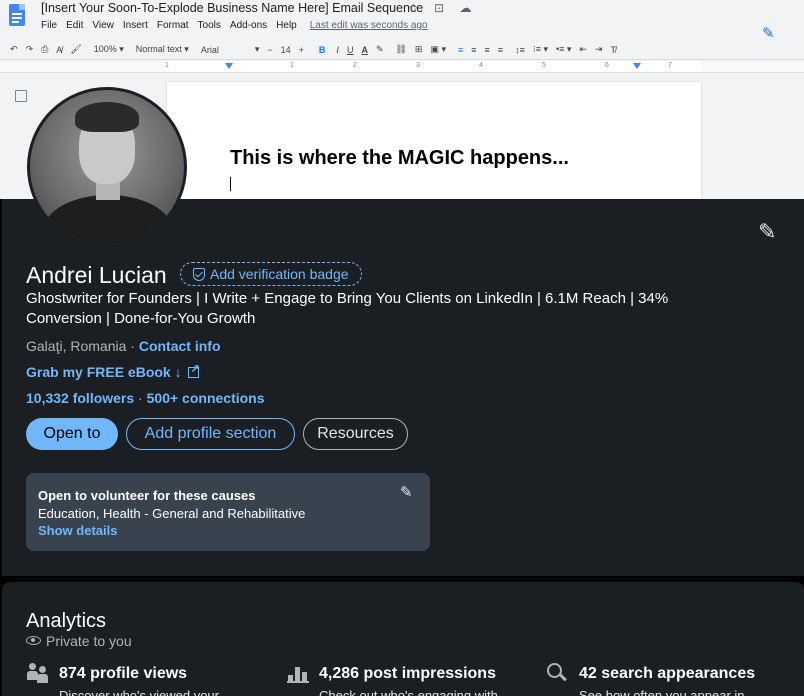 The height and width of the screenshot is (696, 804). I want to click on document-page, so click(434, 140).